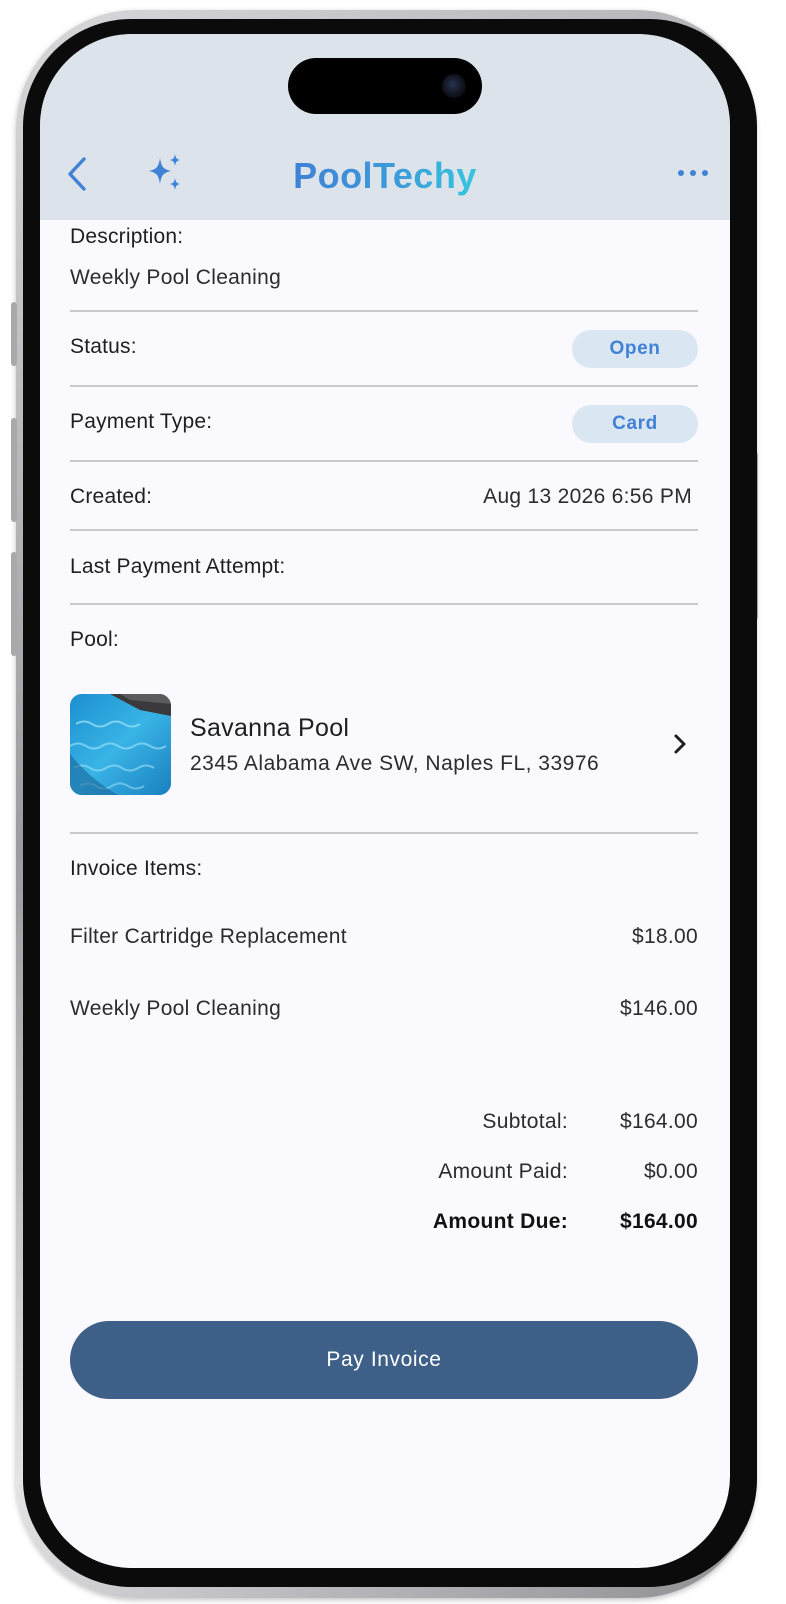  I want to click on amount-due-label: Amount Due:, so click(500, 1221).